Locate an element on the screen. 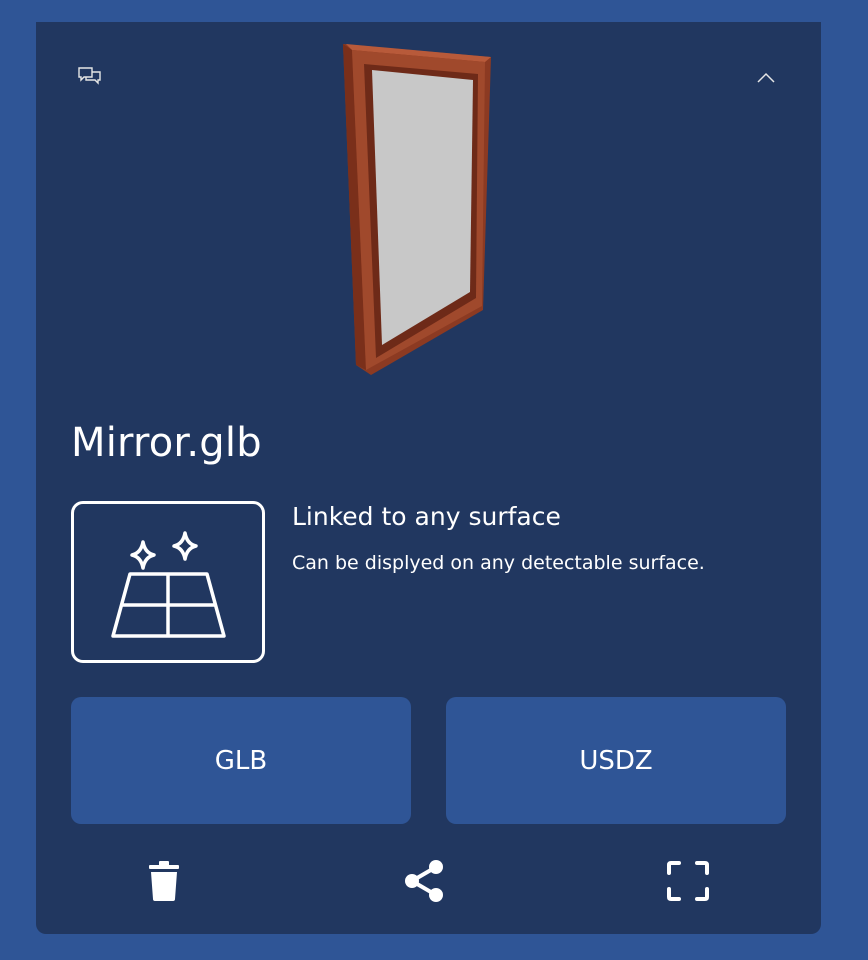  usdz-button: USDZ is located at coordinates (616, 760).